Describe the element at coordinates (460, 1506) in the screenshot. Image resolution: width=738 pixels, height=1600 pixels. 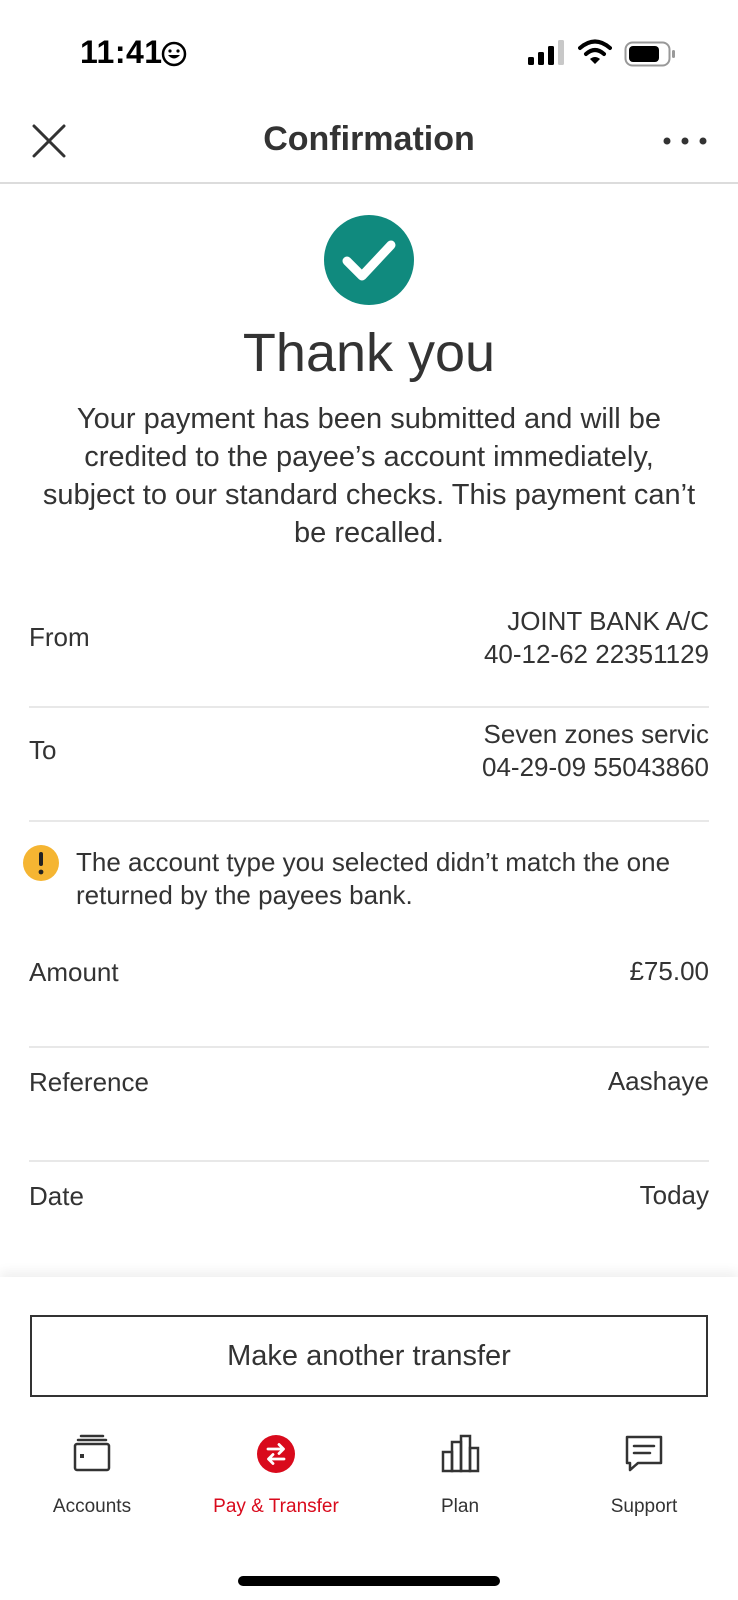
I see `tab-plan-label: Plan` at that location.